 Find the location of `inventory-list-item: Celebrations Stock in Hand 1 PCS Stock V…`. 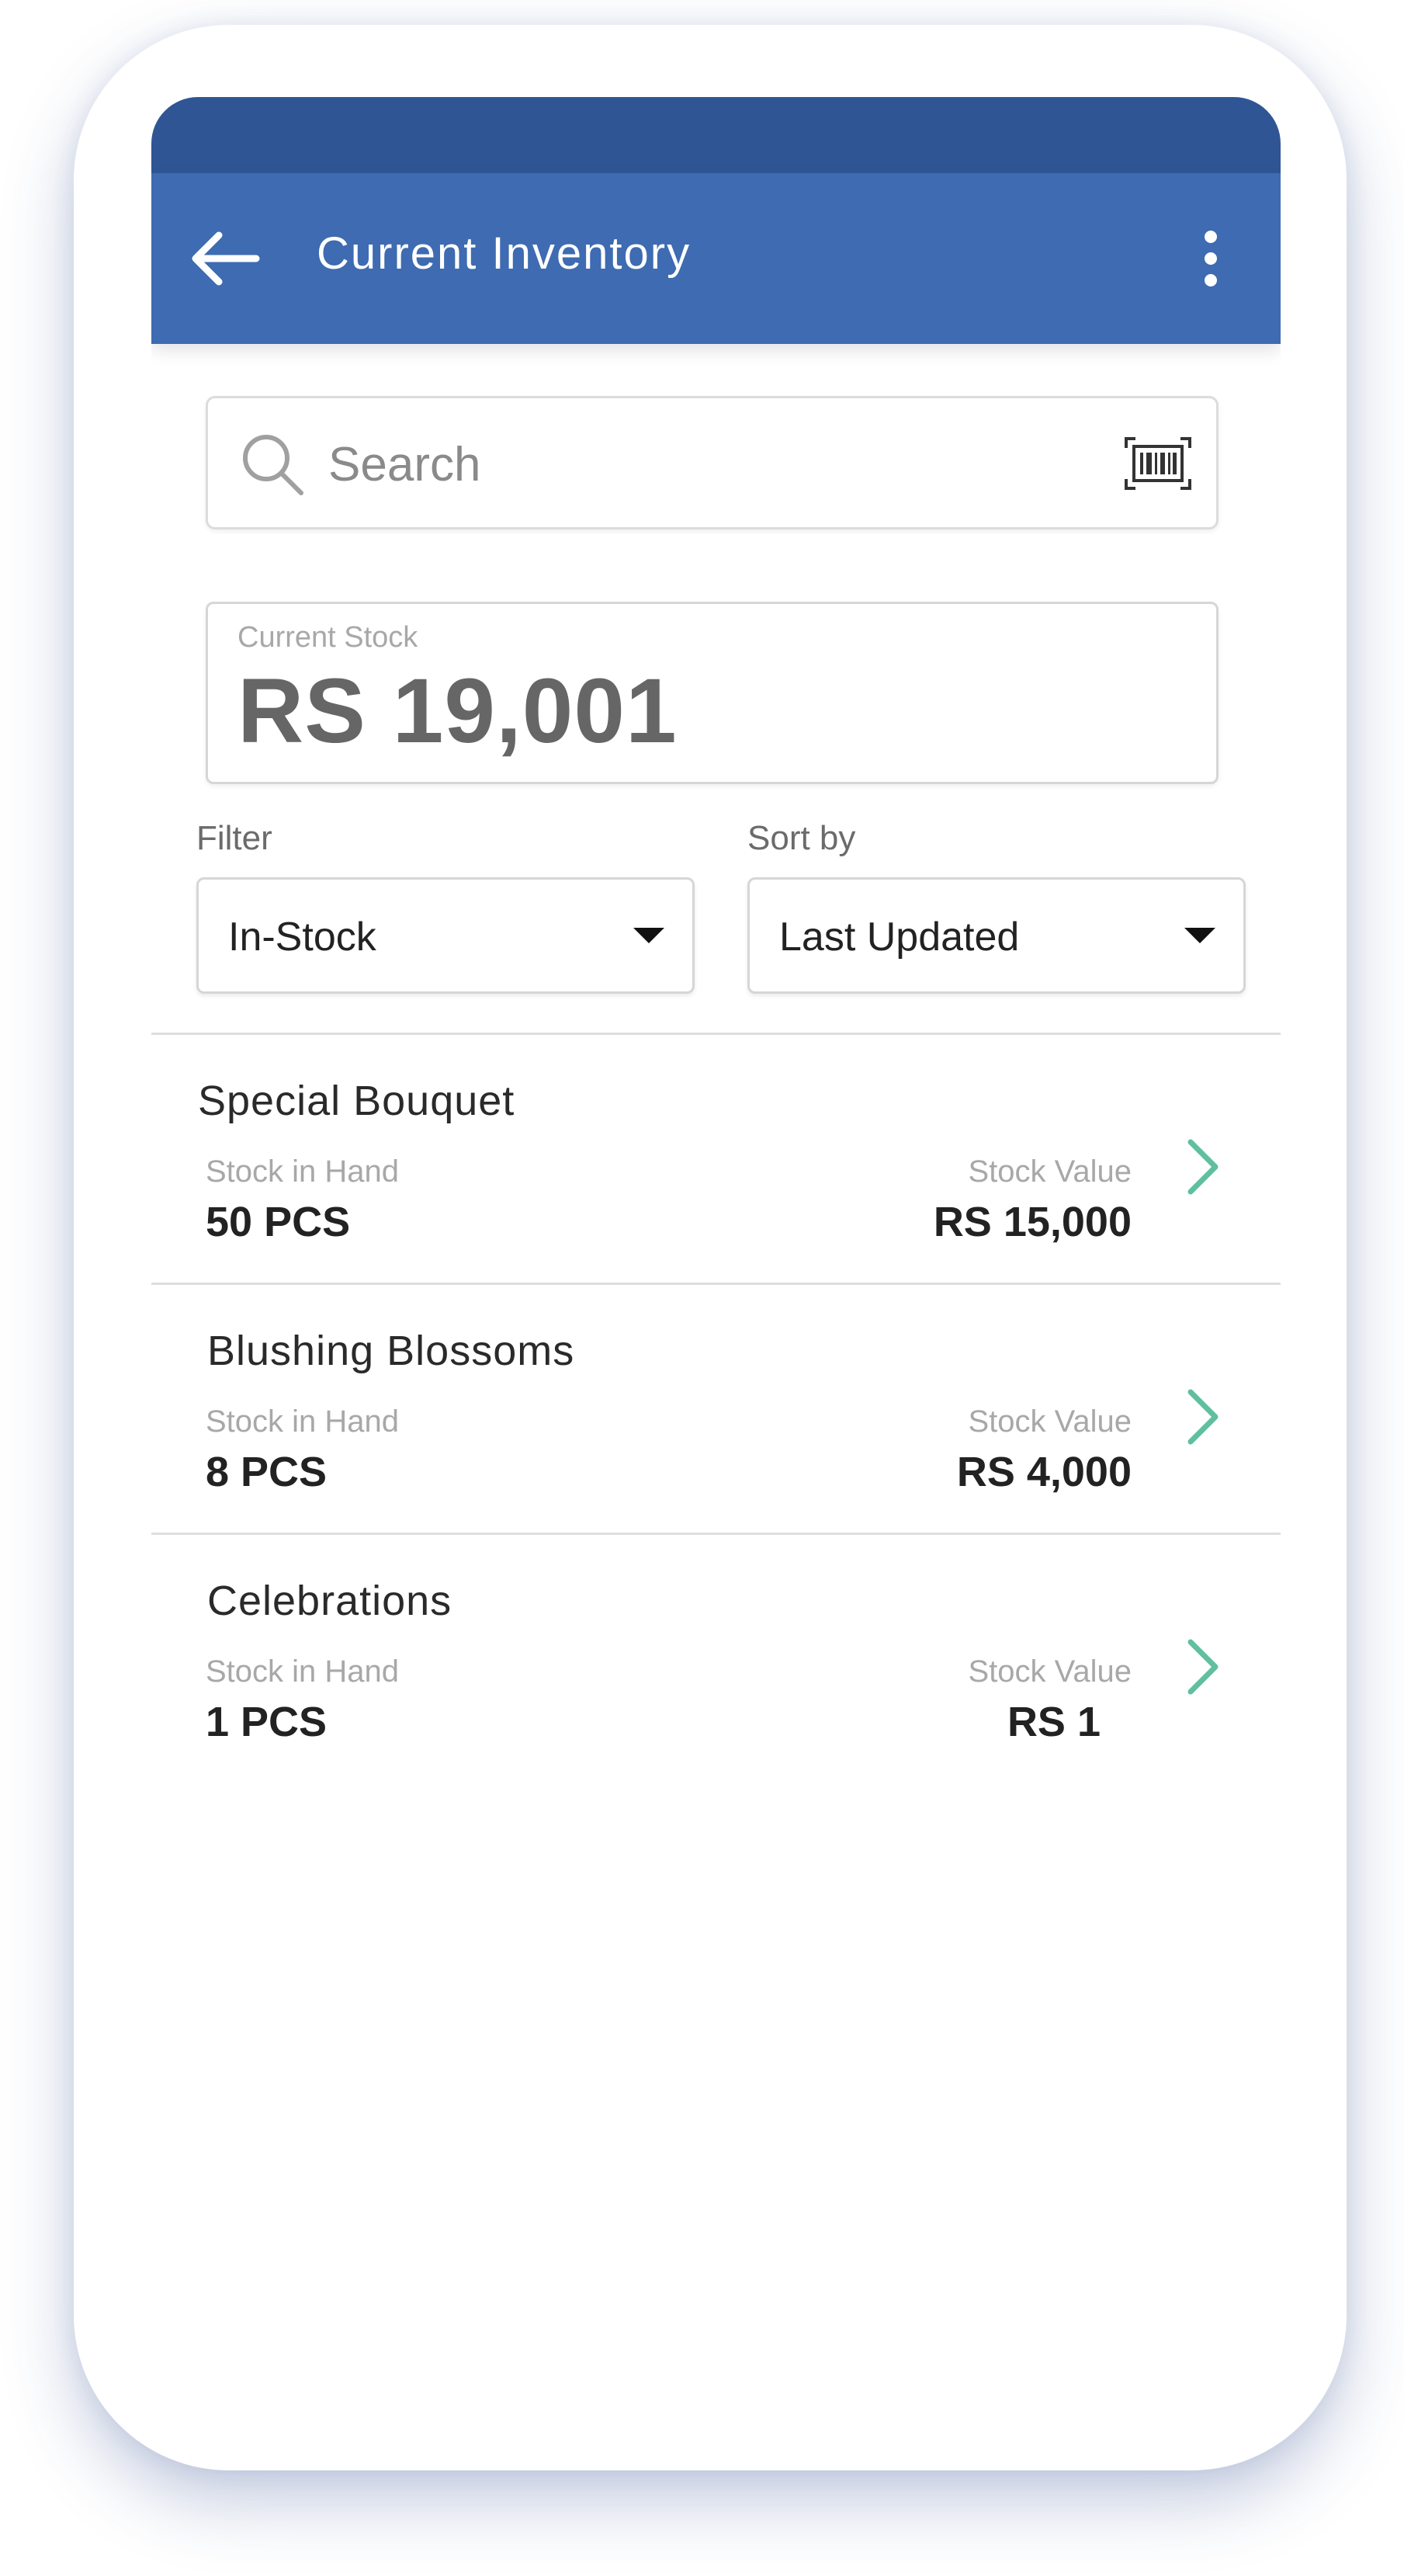

inventory-list-item: Celebrations Stock in Hand 1 PCS Stock V… is located at coordinates (716, 1660).